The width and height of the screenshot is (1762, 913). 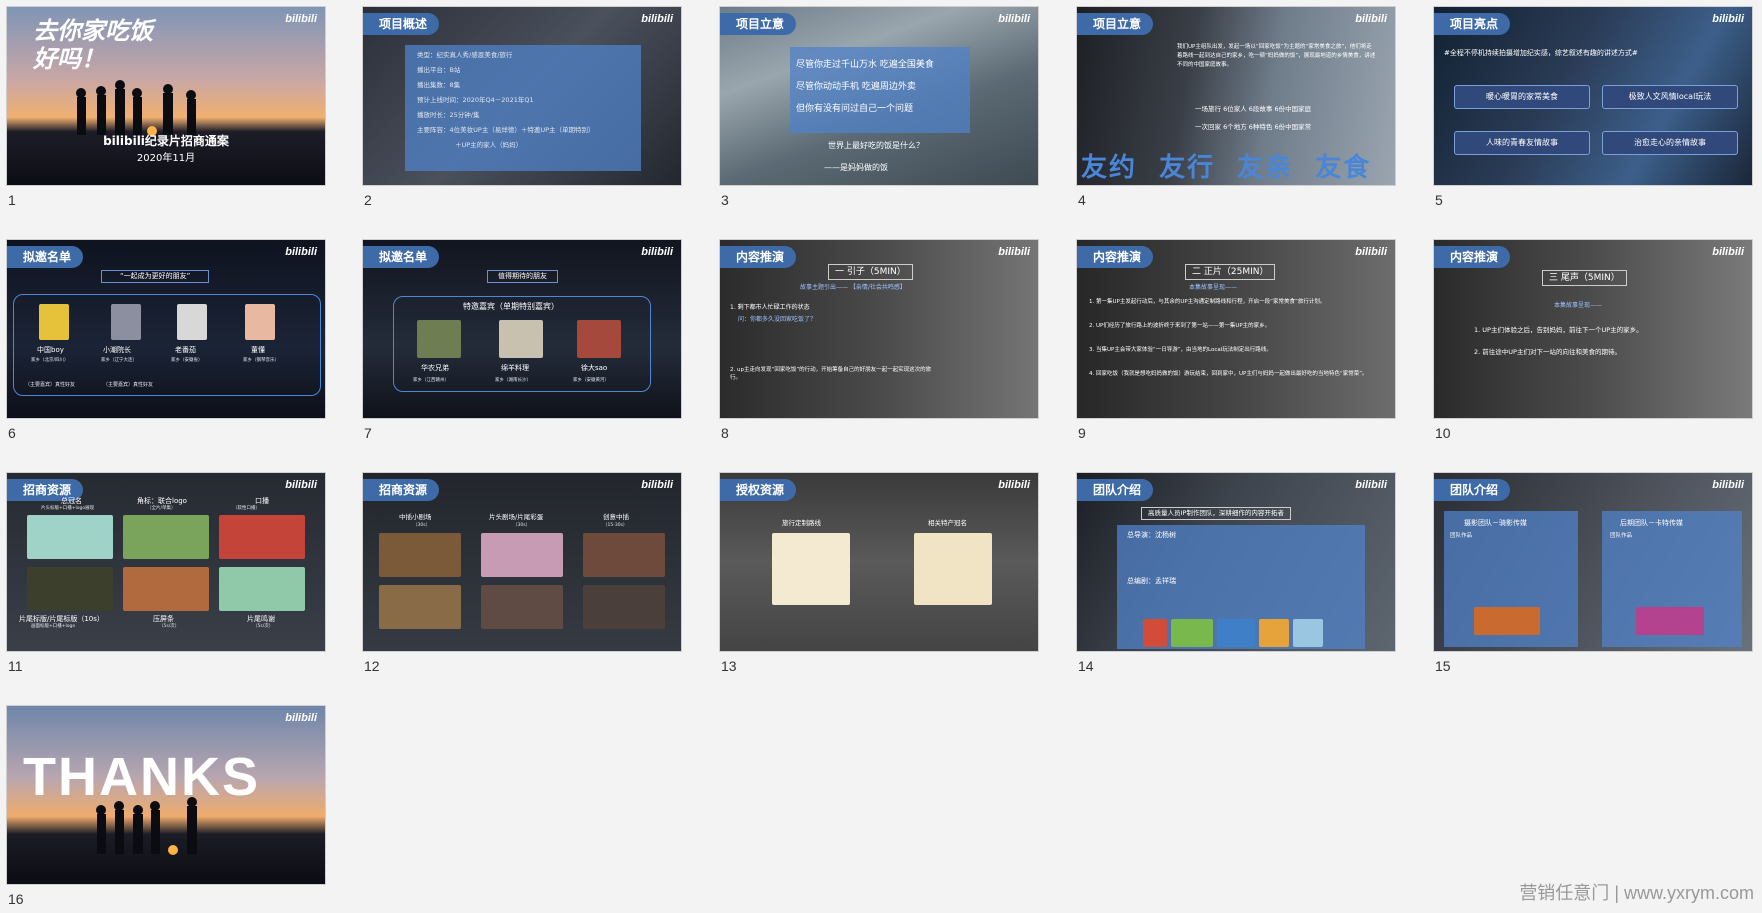 What do you see at coordinates (594, 368) in the screenshot?
I see `guest-name-3: 徐大sao` at bounding box center [594, 368].